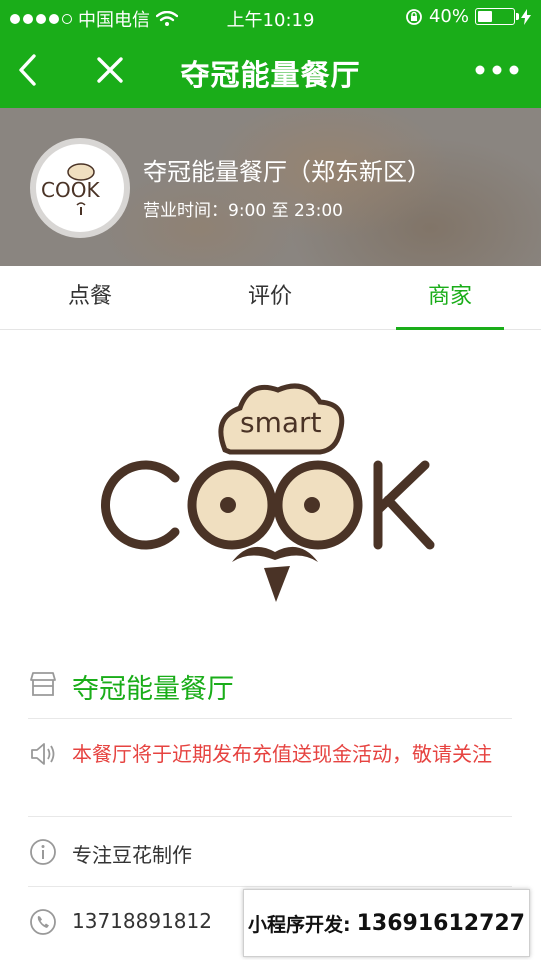 This screenshot has width=541, height=960. I want to click on status-right: 40%, so click(468, 16).